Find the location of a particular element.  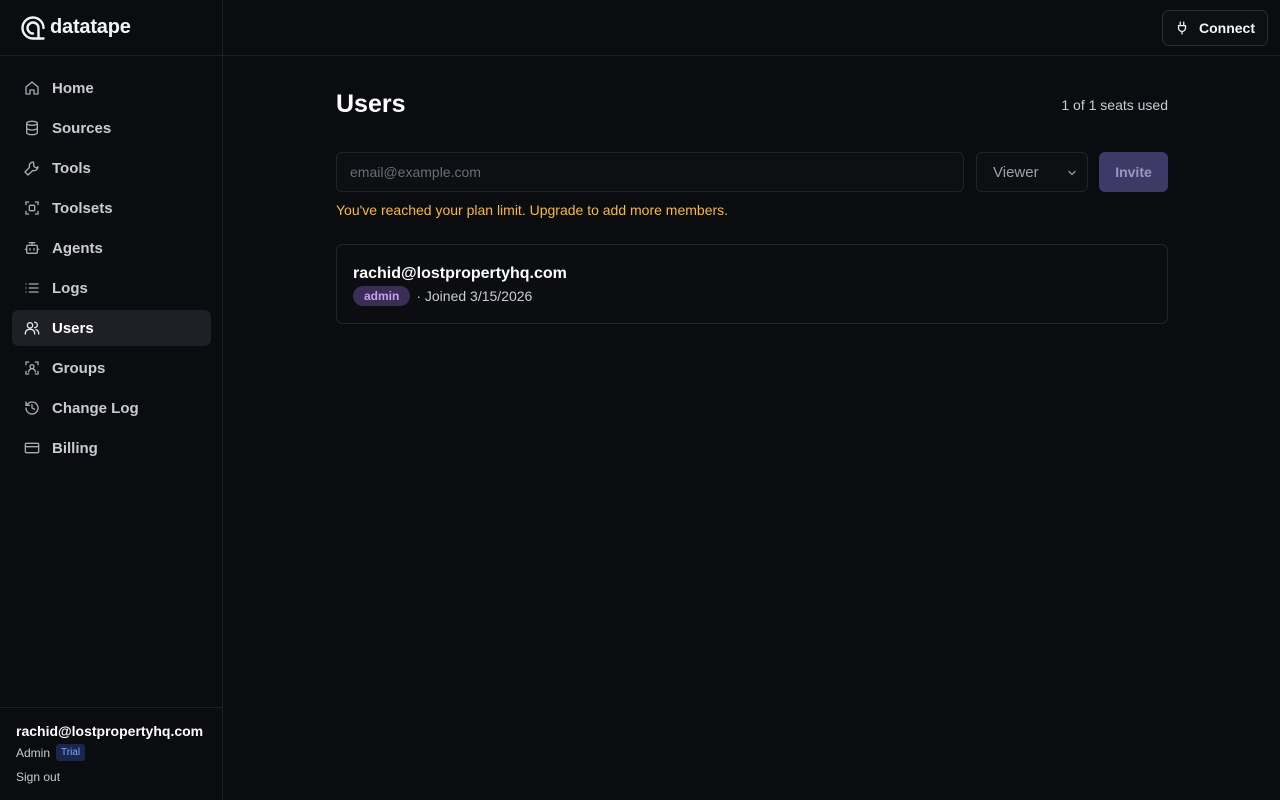

scan-icon is located at coordinates (32, 208).